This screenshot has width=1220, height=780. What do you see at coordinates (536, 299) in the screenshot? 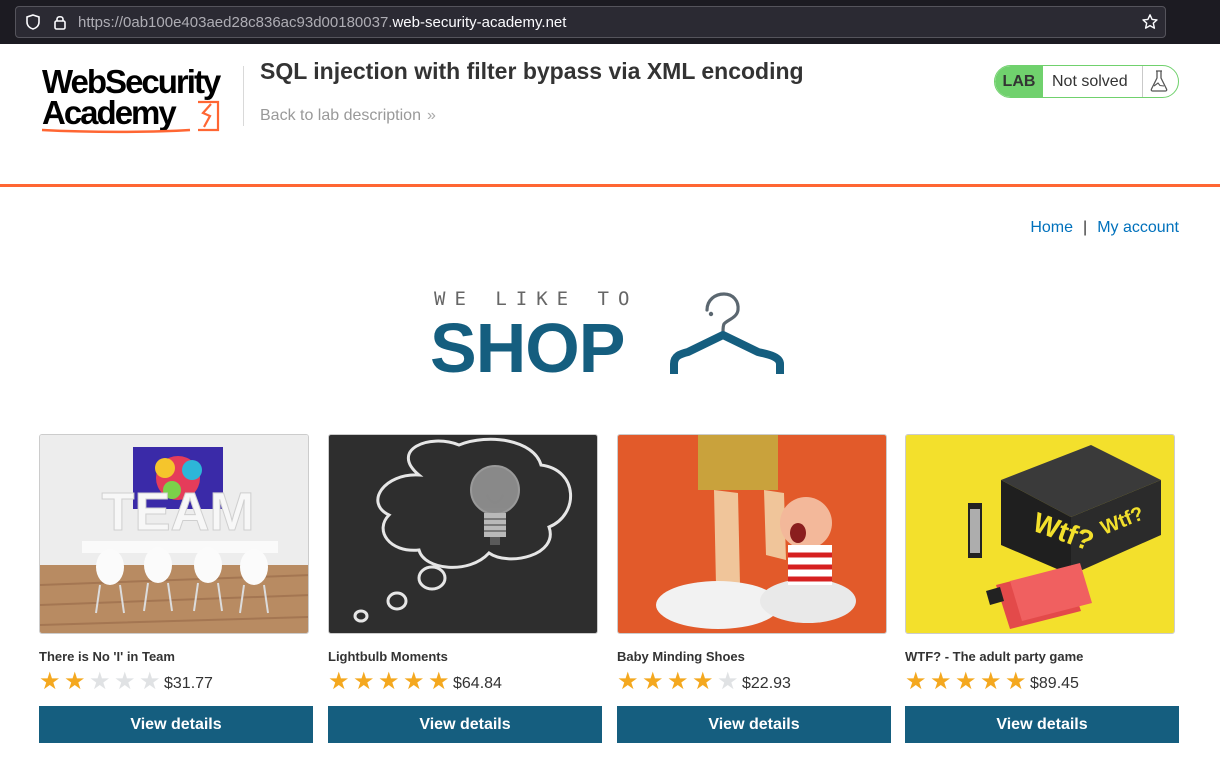
I see `banner-tagline: WE LIKE TO` at bounding box center [536, 299].